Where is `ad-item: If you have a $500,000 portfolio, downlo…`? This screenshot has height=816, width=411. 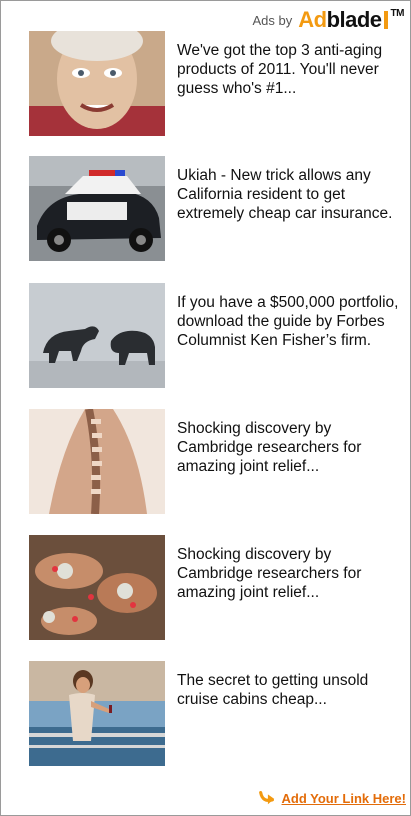 ad-item: If you have a $500,000 portfolio, downlo… is located at coordinates (217, 335).